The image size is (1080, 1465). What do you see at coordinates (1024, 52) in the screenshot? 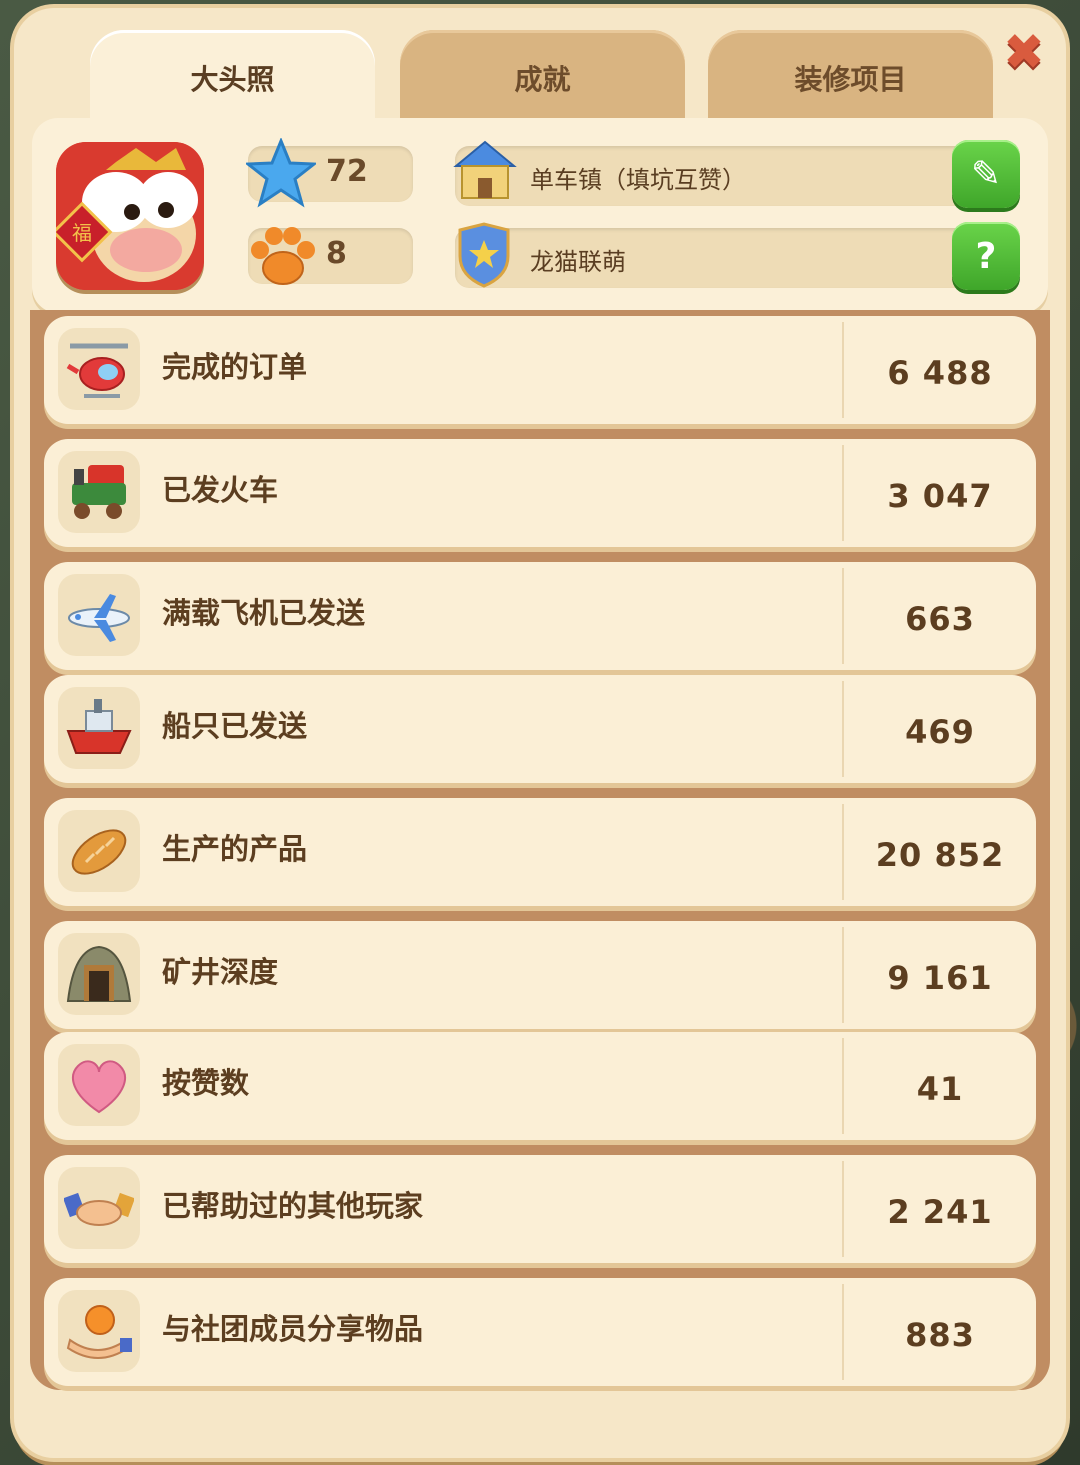
I see `close-icon: ✖` at bounding box center [1024, 52].